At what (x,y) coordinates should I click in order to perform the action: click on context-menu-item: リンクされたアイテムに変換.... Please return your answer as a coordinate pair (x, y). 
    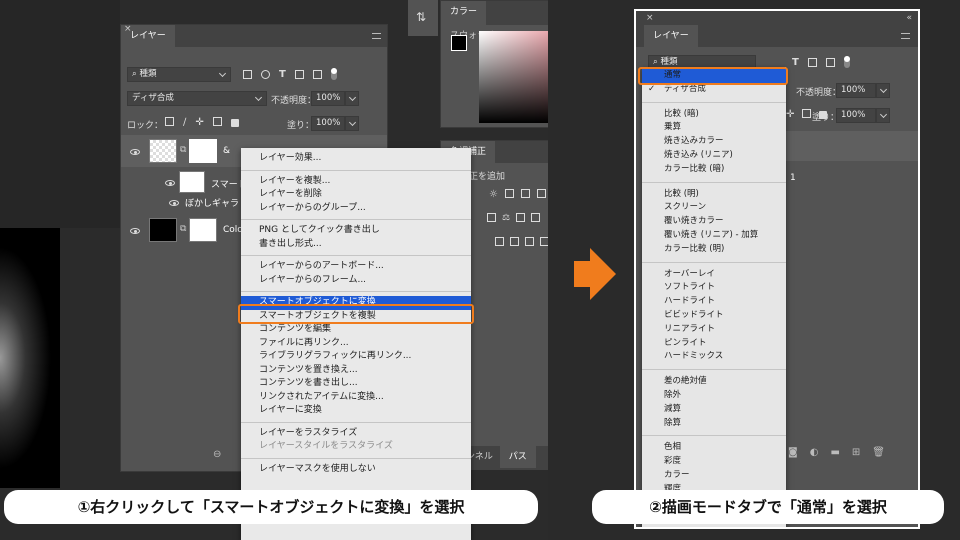
    Looking at the image, I should click on (356, 398).